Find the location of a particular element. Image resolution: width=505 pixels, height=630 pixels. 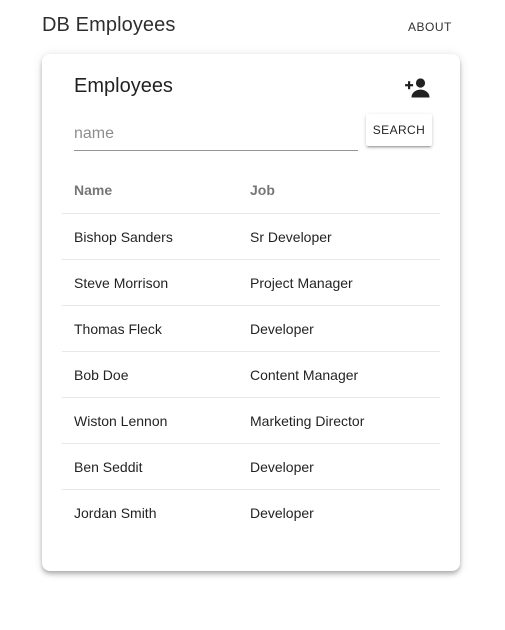

employee-name: Bishop Sanders is located at coordinates (123, 236).